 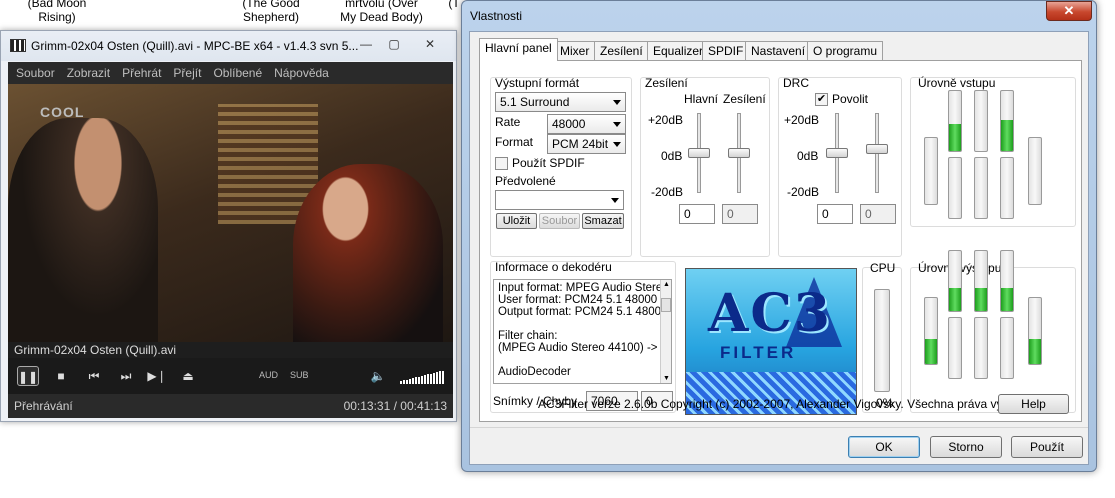 I want to click on presets-select, so click(x=559, y=200).